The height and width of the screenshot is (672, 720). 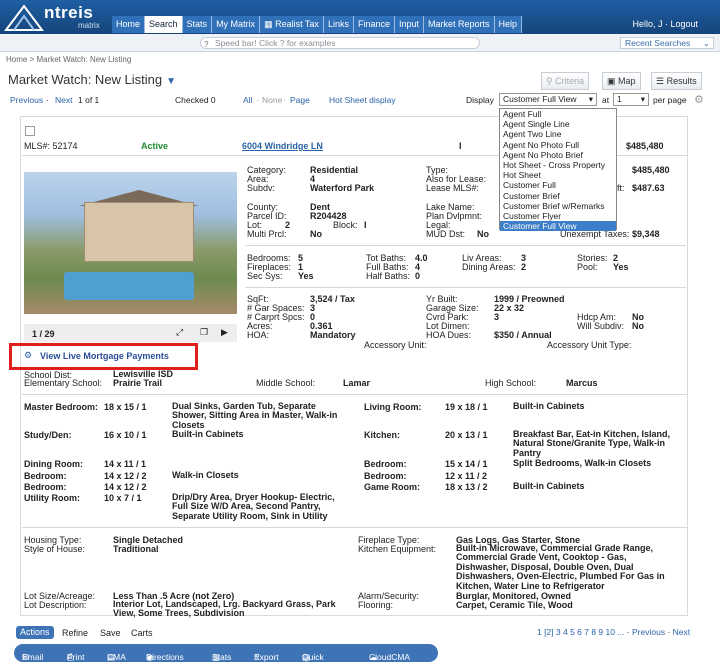 What do you see at coordinates (511, 383) in the screenshot?
I see `high-school-label: High School:` at bounding box center [511, 383].